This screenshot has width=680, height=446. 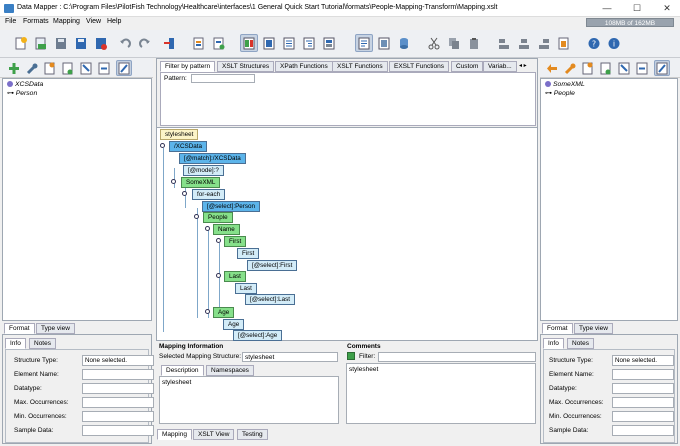 I want to click on view-detail-icon, so click(x=329, y=43).